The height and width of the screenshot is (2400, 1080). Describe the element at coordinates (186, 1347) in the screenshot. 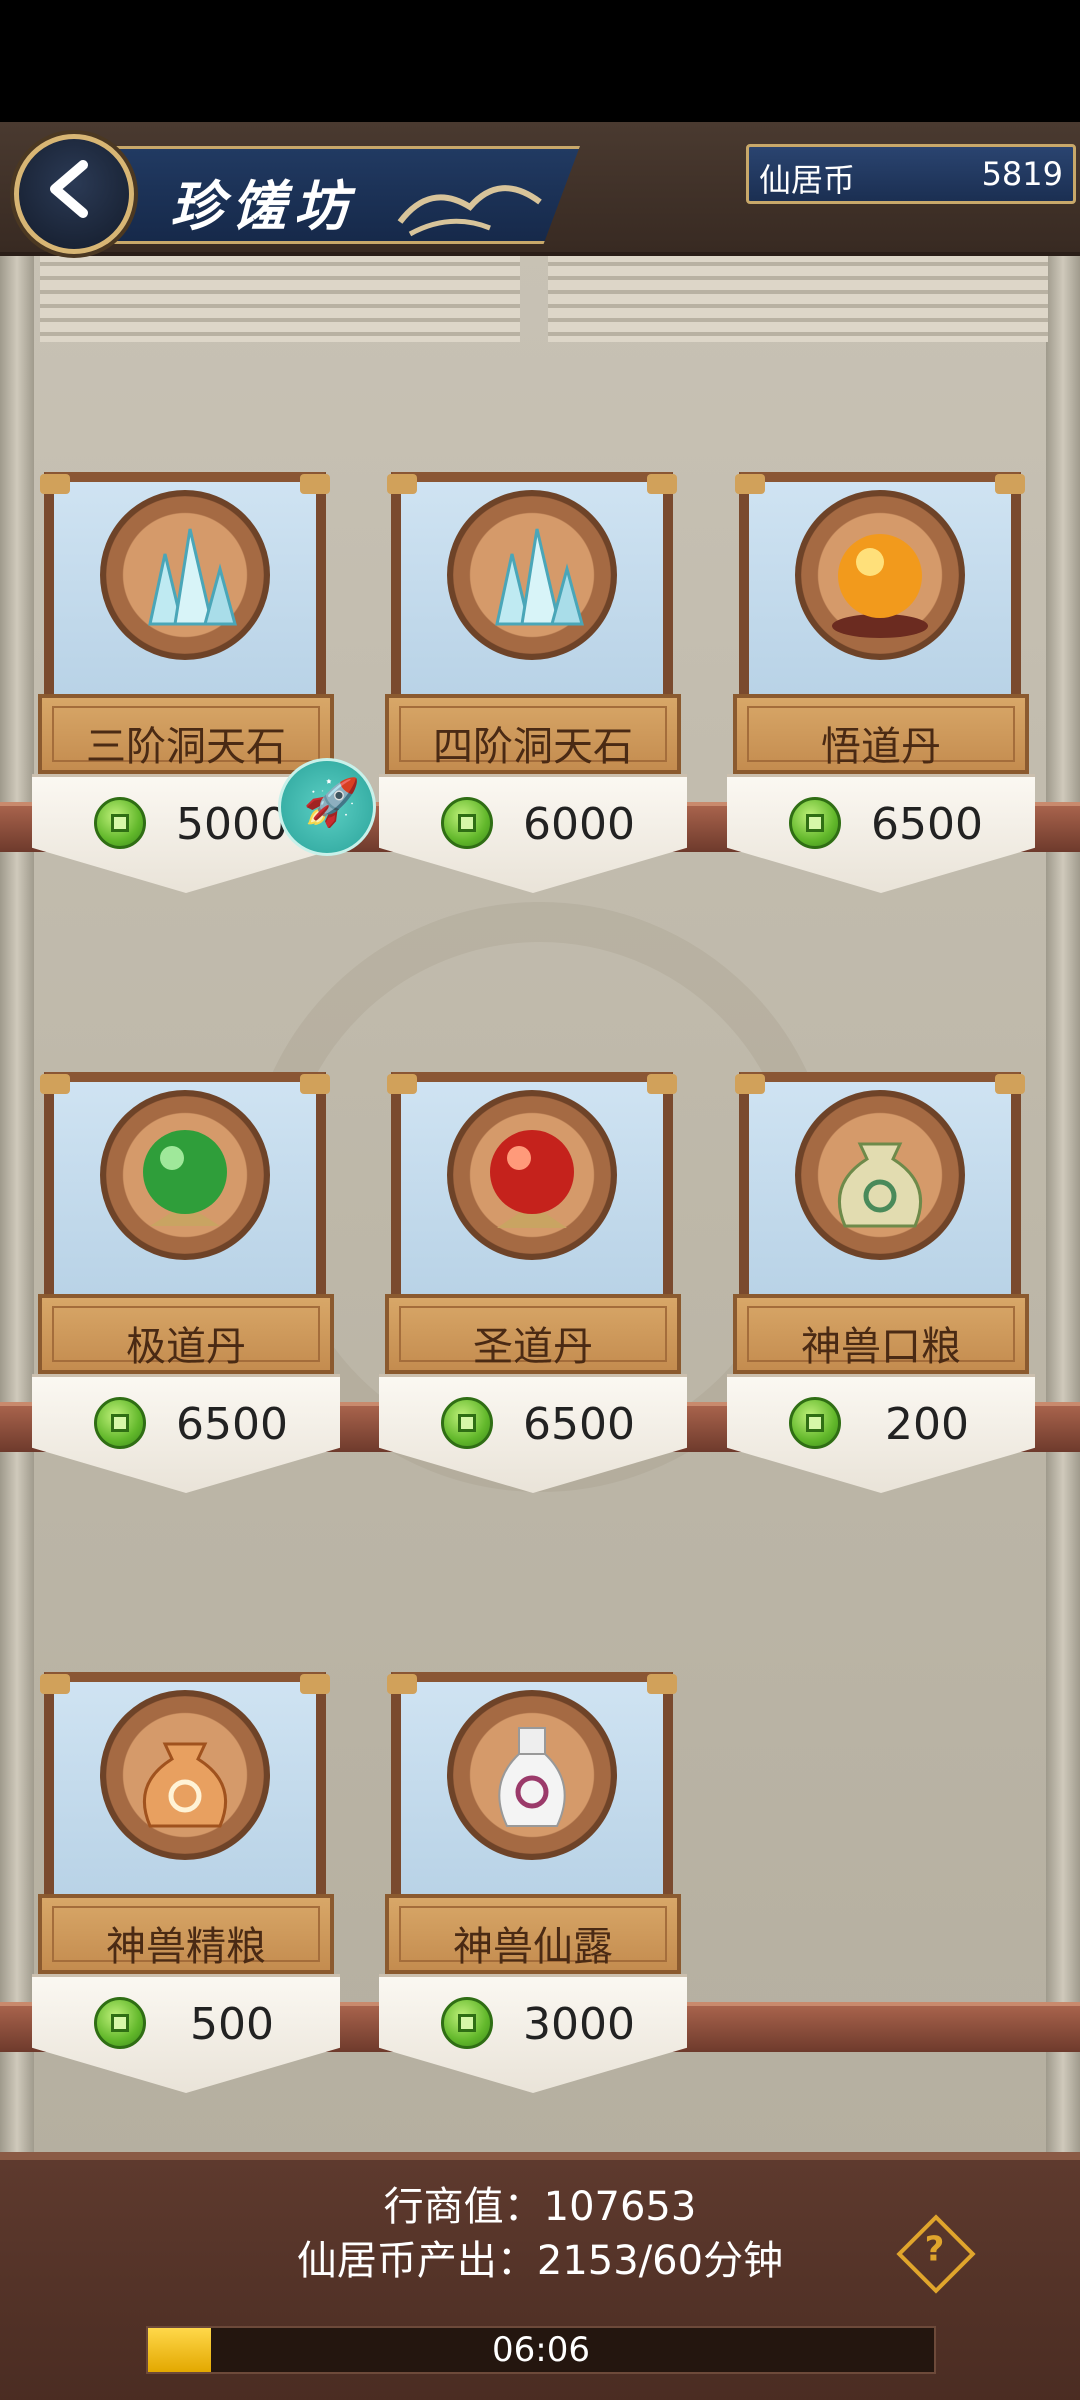

I see `item-name: 极道丹` at that location.